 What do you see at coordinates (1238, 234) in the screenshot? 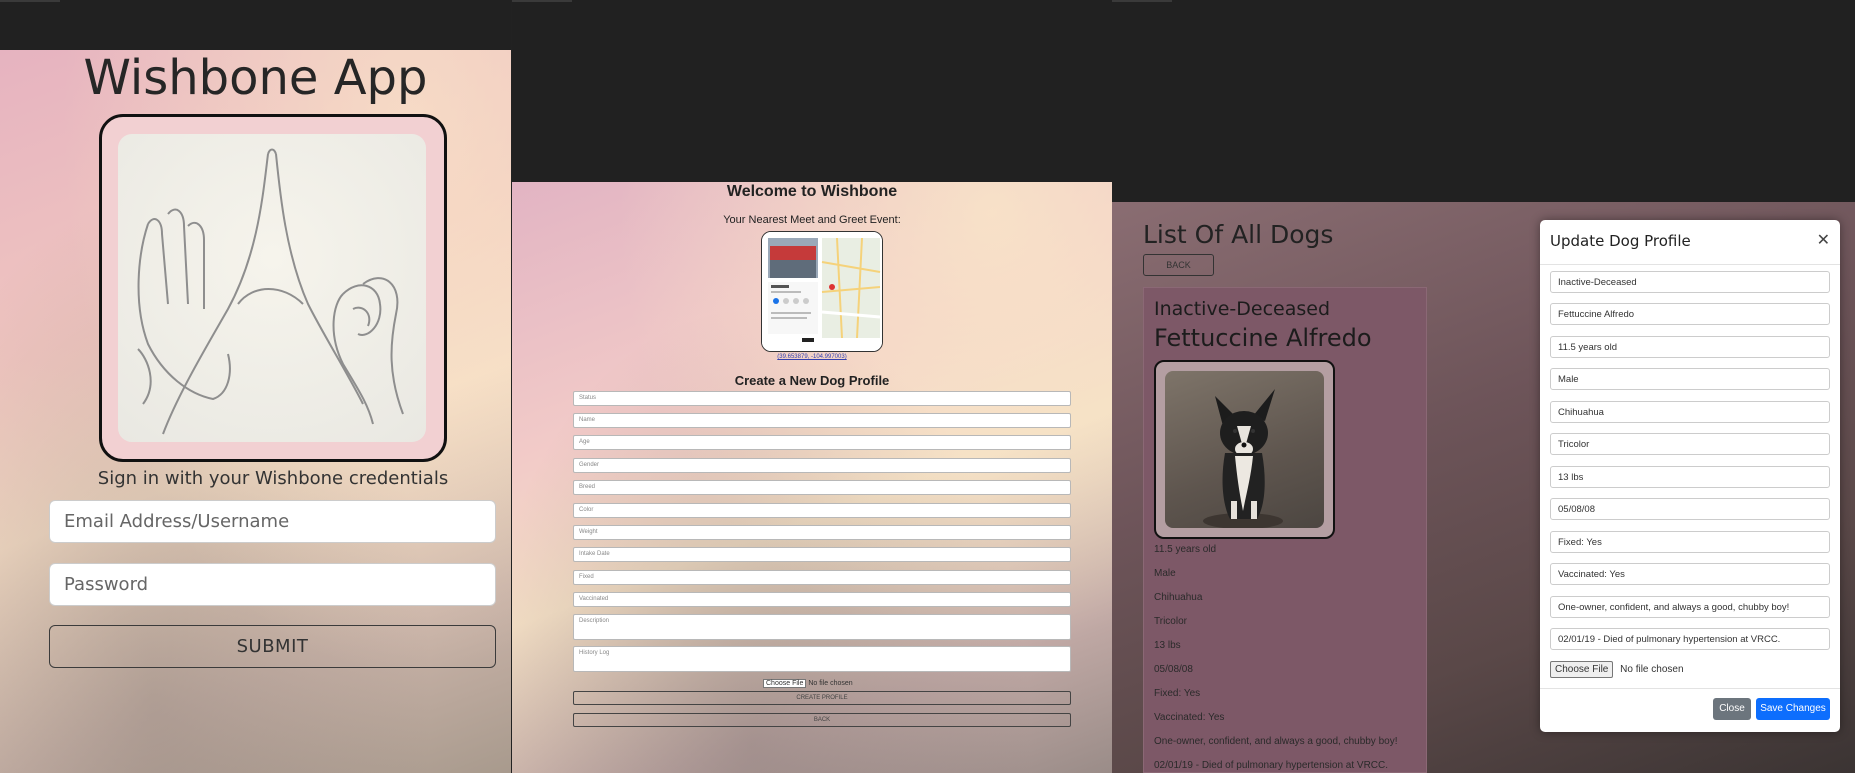
I see `list-title: List Of All Dogs` at bounding box center [1238, 234].